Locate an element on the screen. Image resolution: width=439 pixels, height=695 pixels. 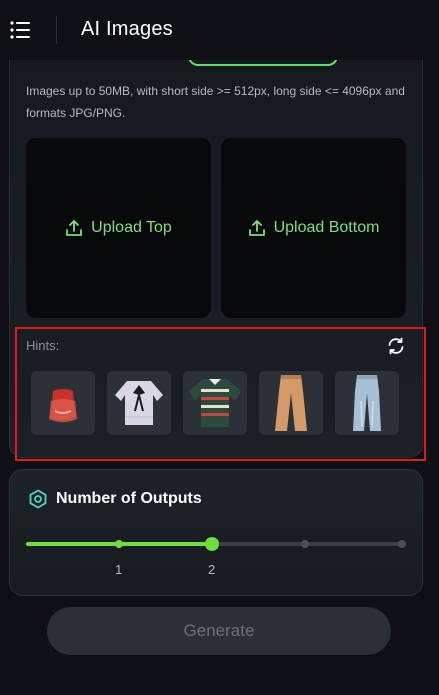
outputs-title: Number of Outputs is located at coordinates (129, 498).